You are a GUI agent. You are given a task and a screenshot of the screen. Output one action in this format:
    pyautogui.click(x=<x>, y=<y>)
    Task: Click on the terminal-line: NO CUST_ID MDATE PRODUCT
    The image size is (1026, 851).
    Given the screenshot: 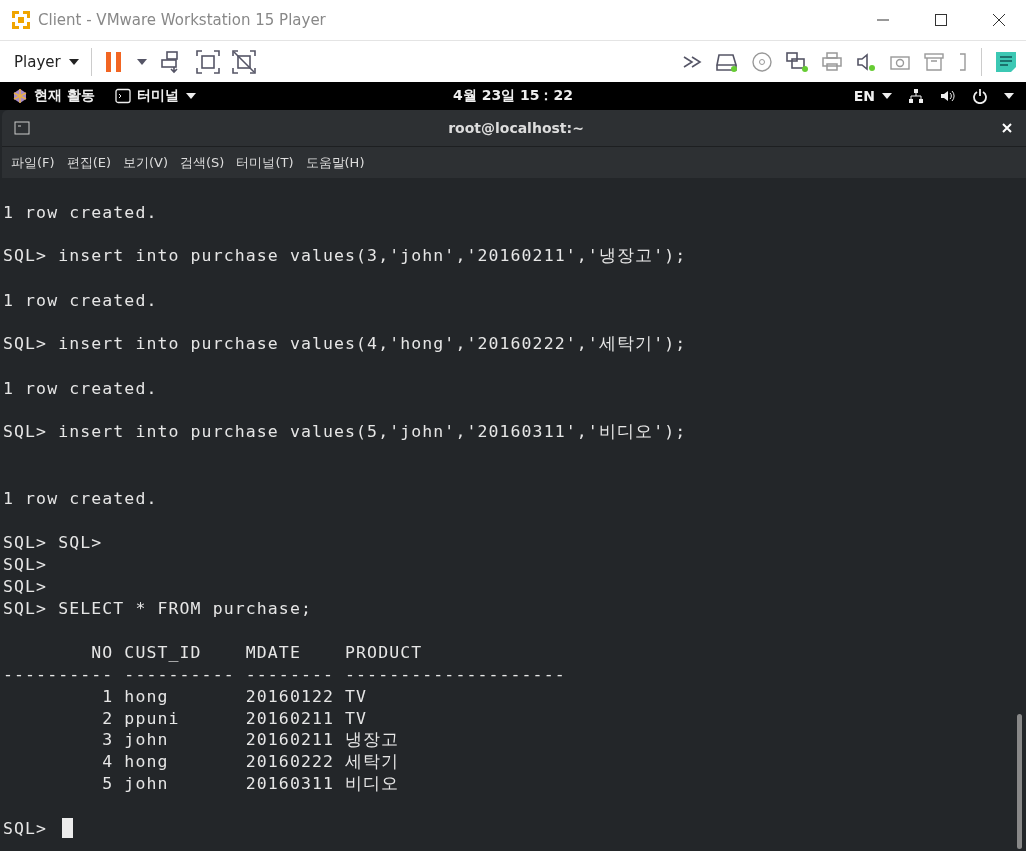 What is the action you would take?
    pyautogui.click(x=256, y=652)
    